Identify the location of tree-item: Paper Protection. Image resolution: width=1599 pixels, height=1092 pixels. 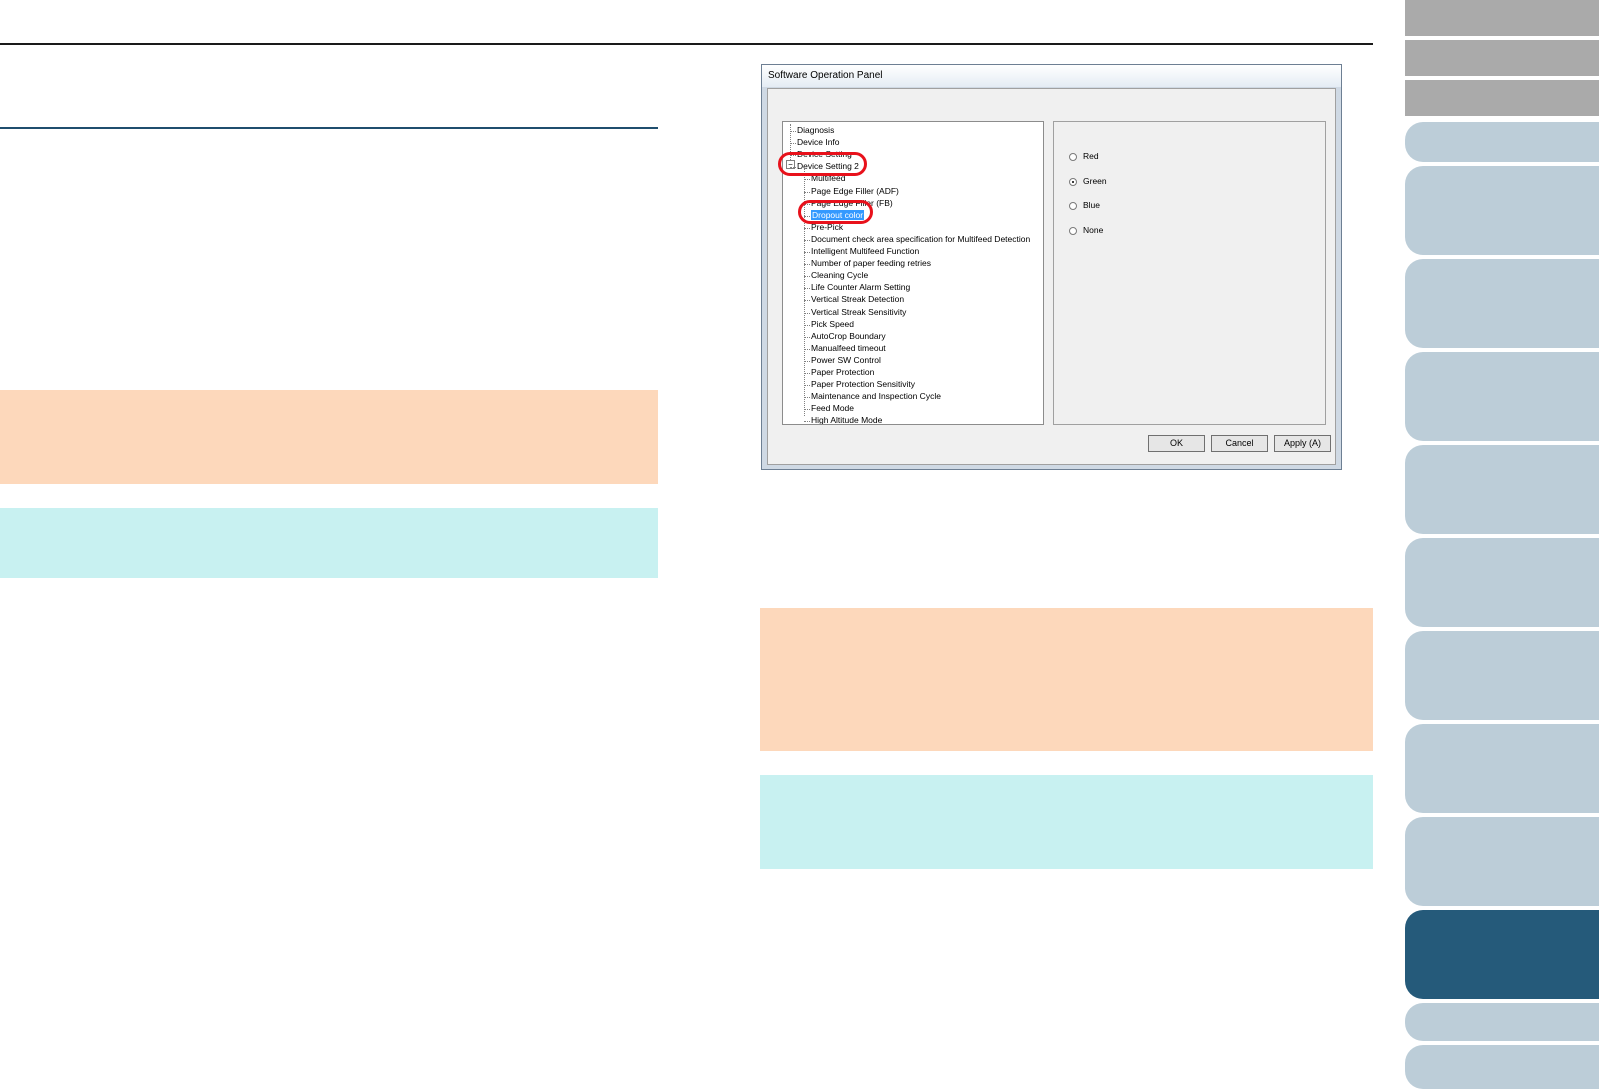
(842, 372).